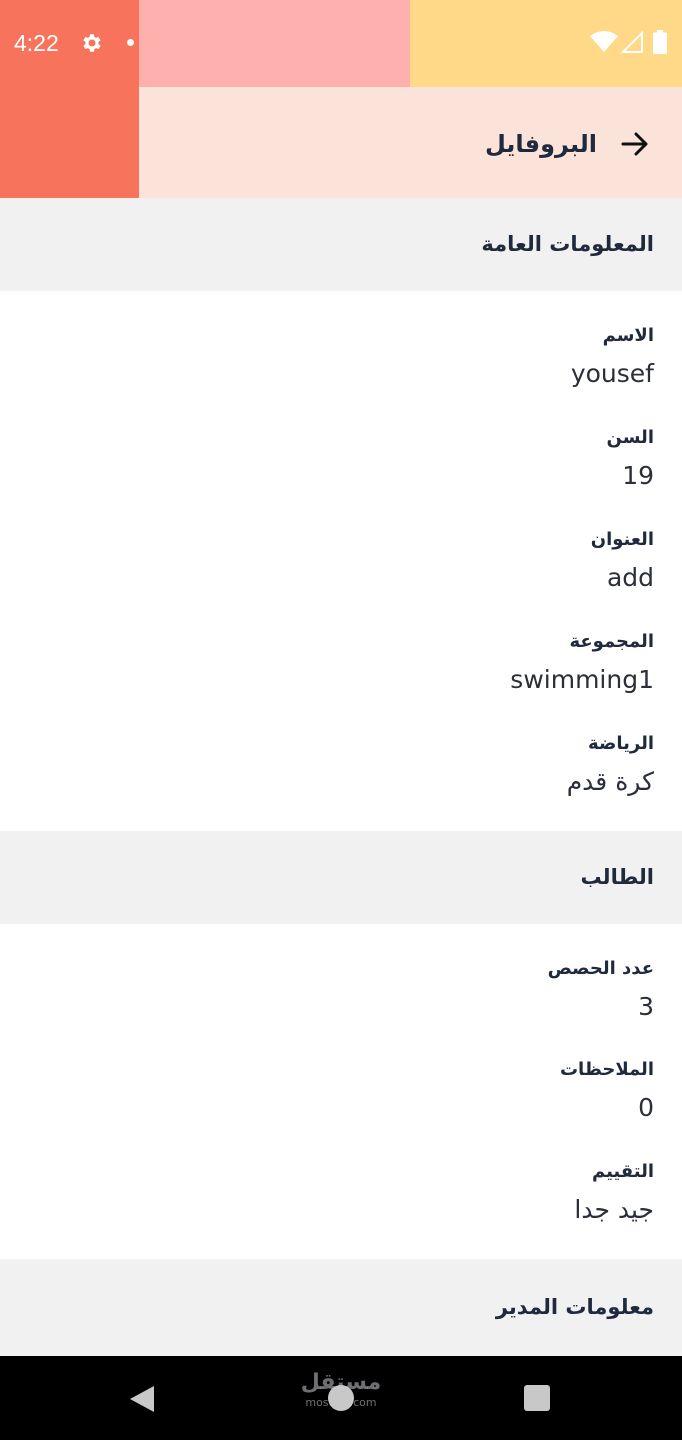 This screenshot has height=1440, width=682. Describe the element at coordinates (341, 244) in the screenshot. I see `section-header-general: المعلومات العامة` at that location.